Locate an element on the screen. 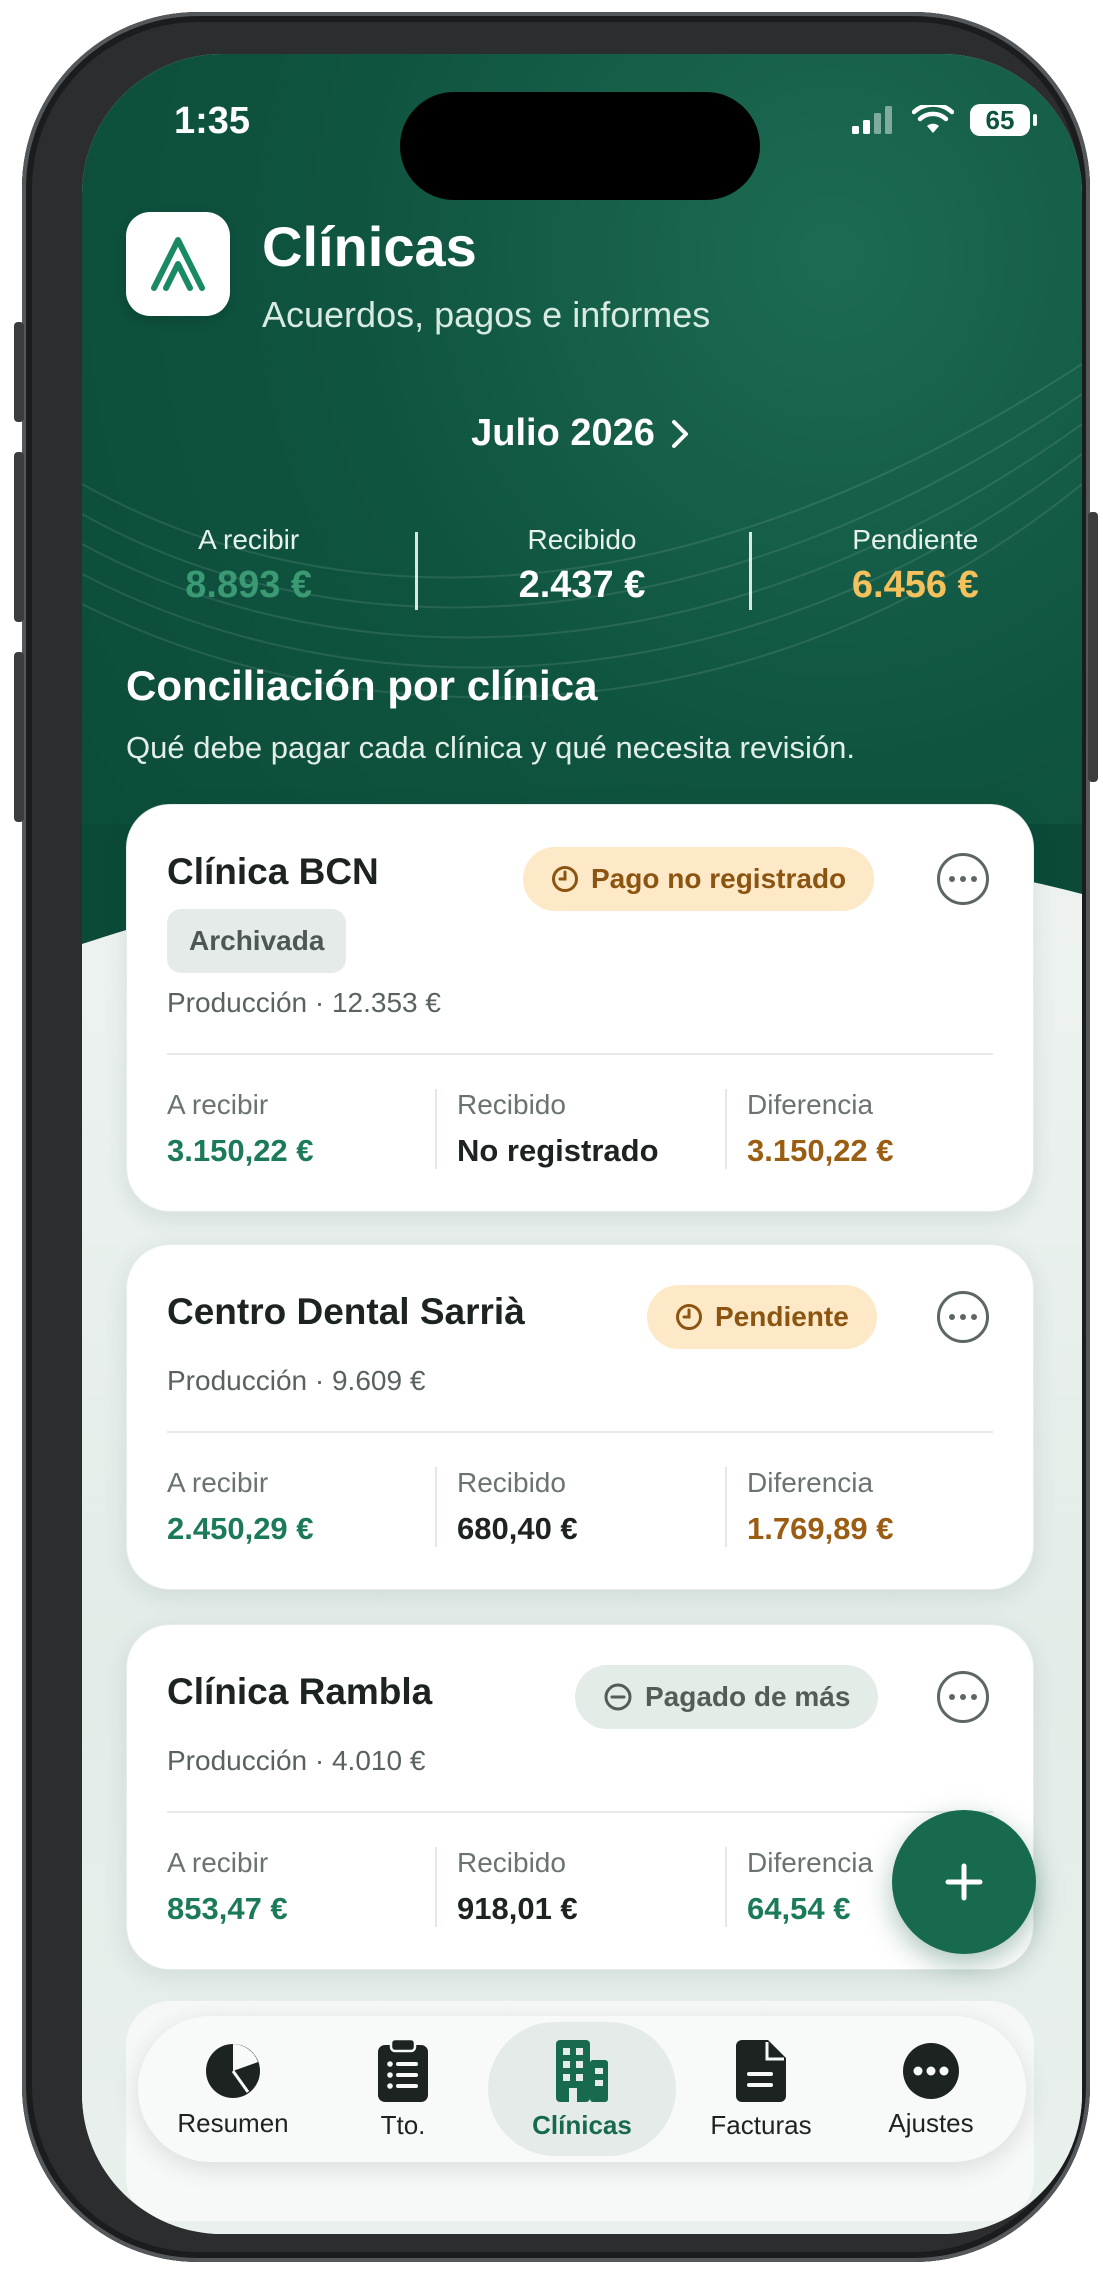 The image size is (1103, 2275). status-badge: Pendiente is located at coordinates (762, 1317).